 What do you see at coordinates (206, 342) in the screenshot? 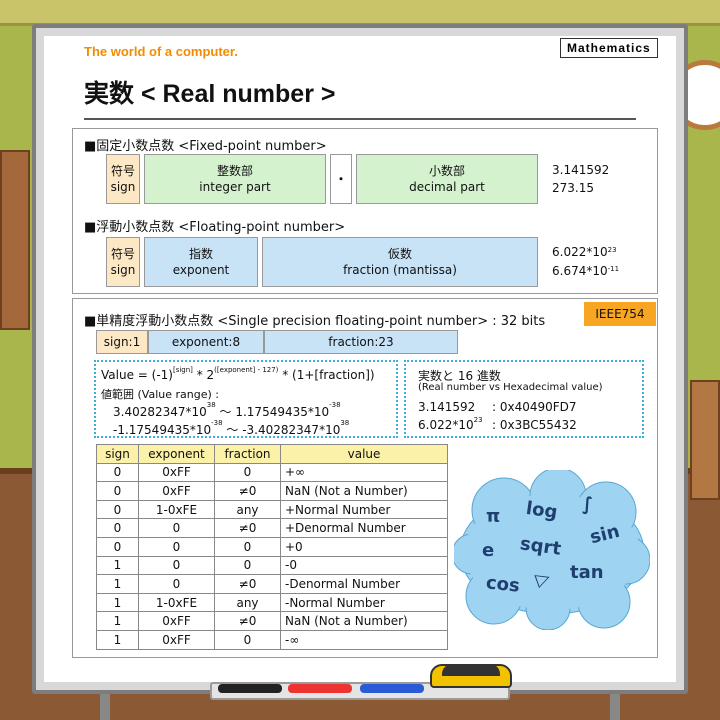
I see `format-exponent-field: exponent:8` at bounding box center [206, 342].